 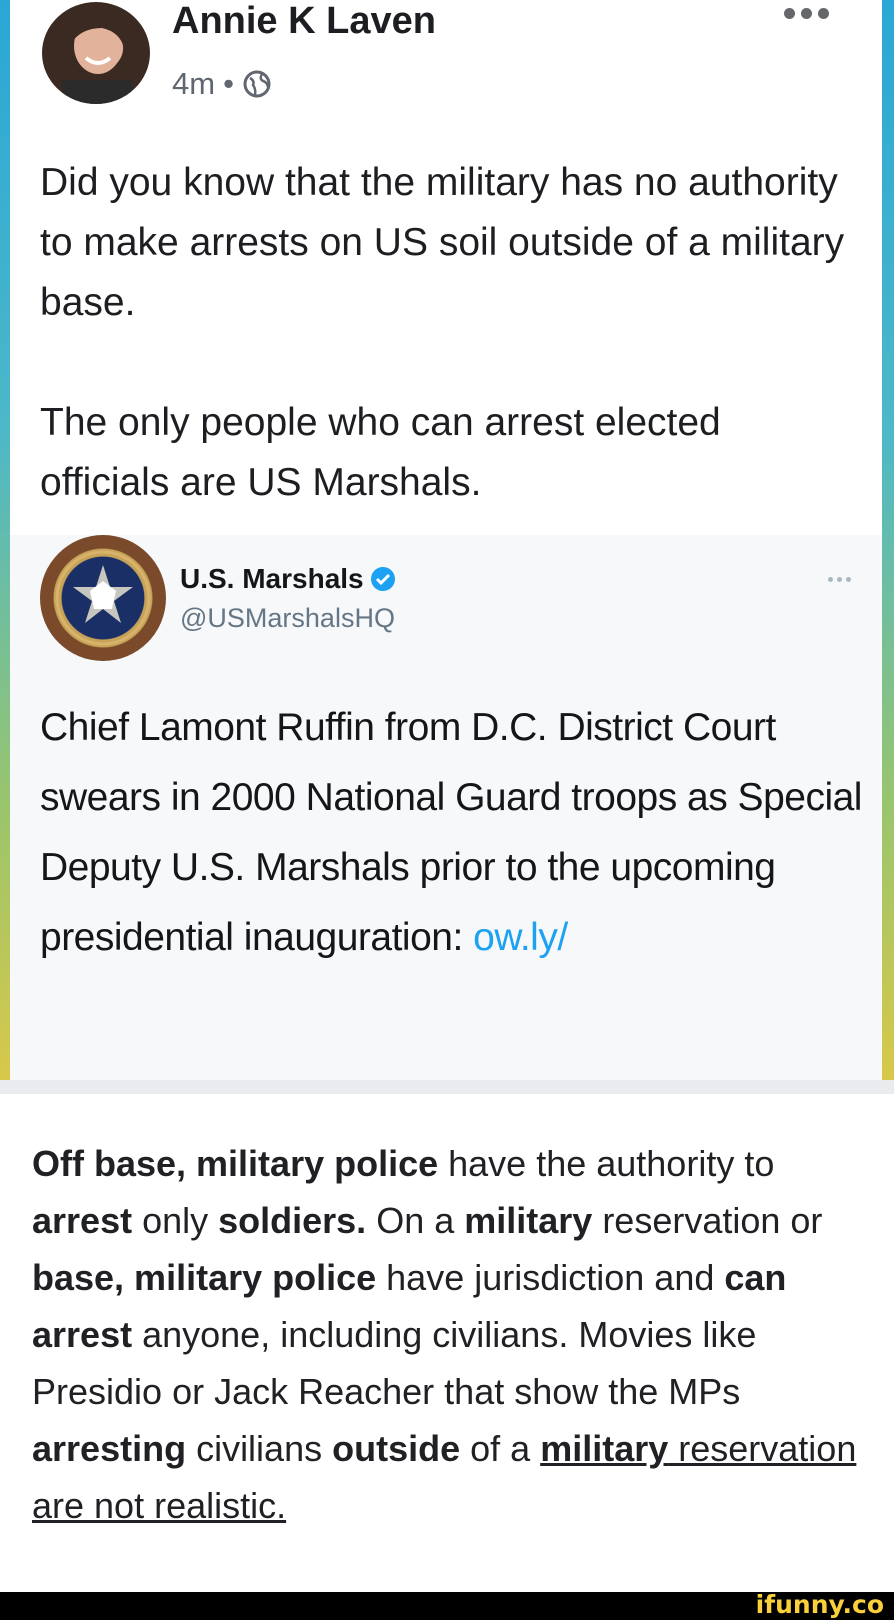 What do you see at coordinates (292, 1220) in the screenshot?
I see `bold-phrase: soldiers.` at bounding box center [292, 1220].